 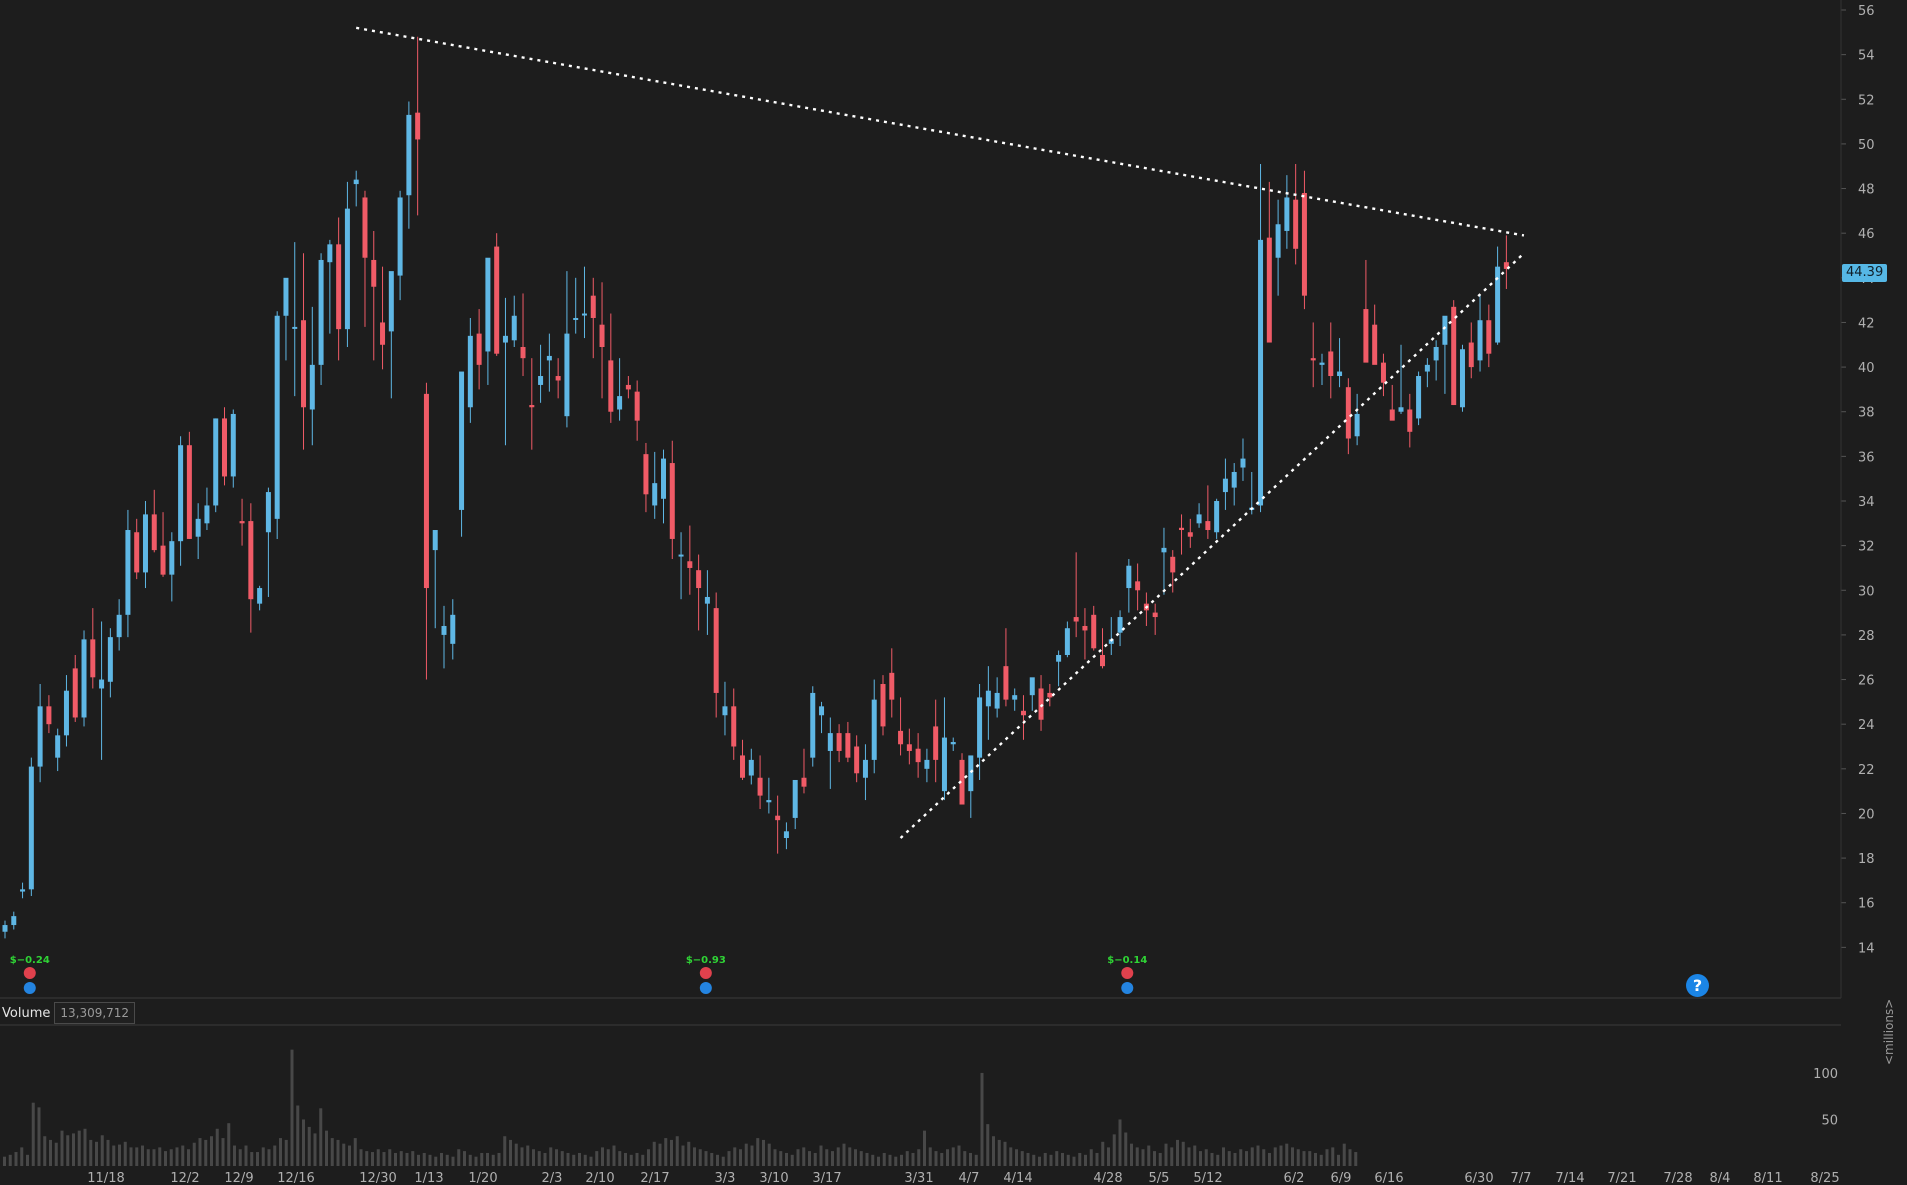 What do you see at coordinates (428, 1178) in the screenshot?
I see `date-tick-label: 1/13` at bounding box center [428, 1178].